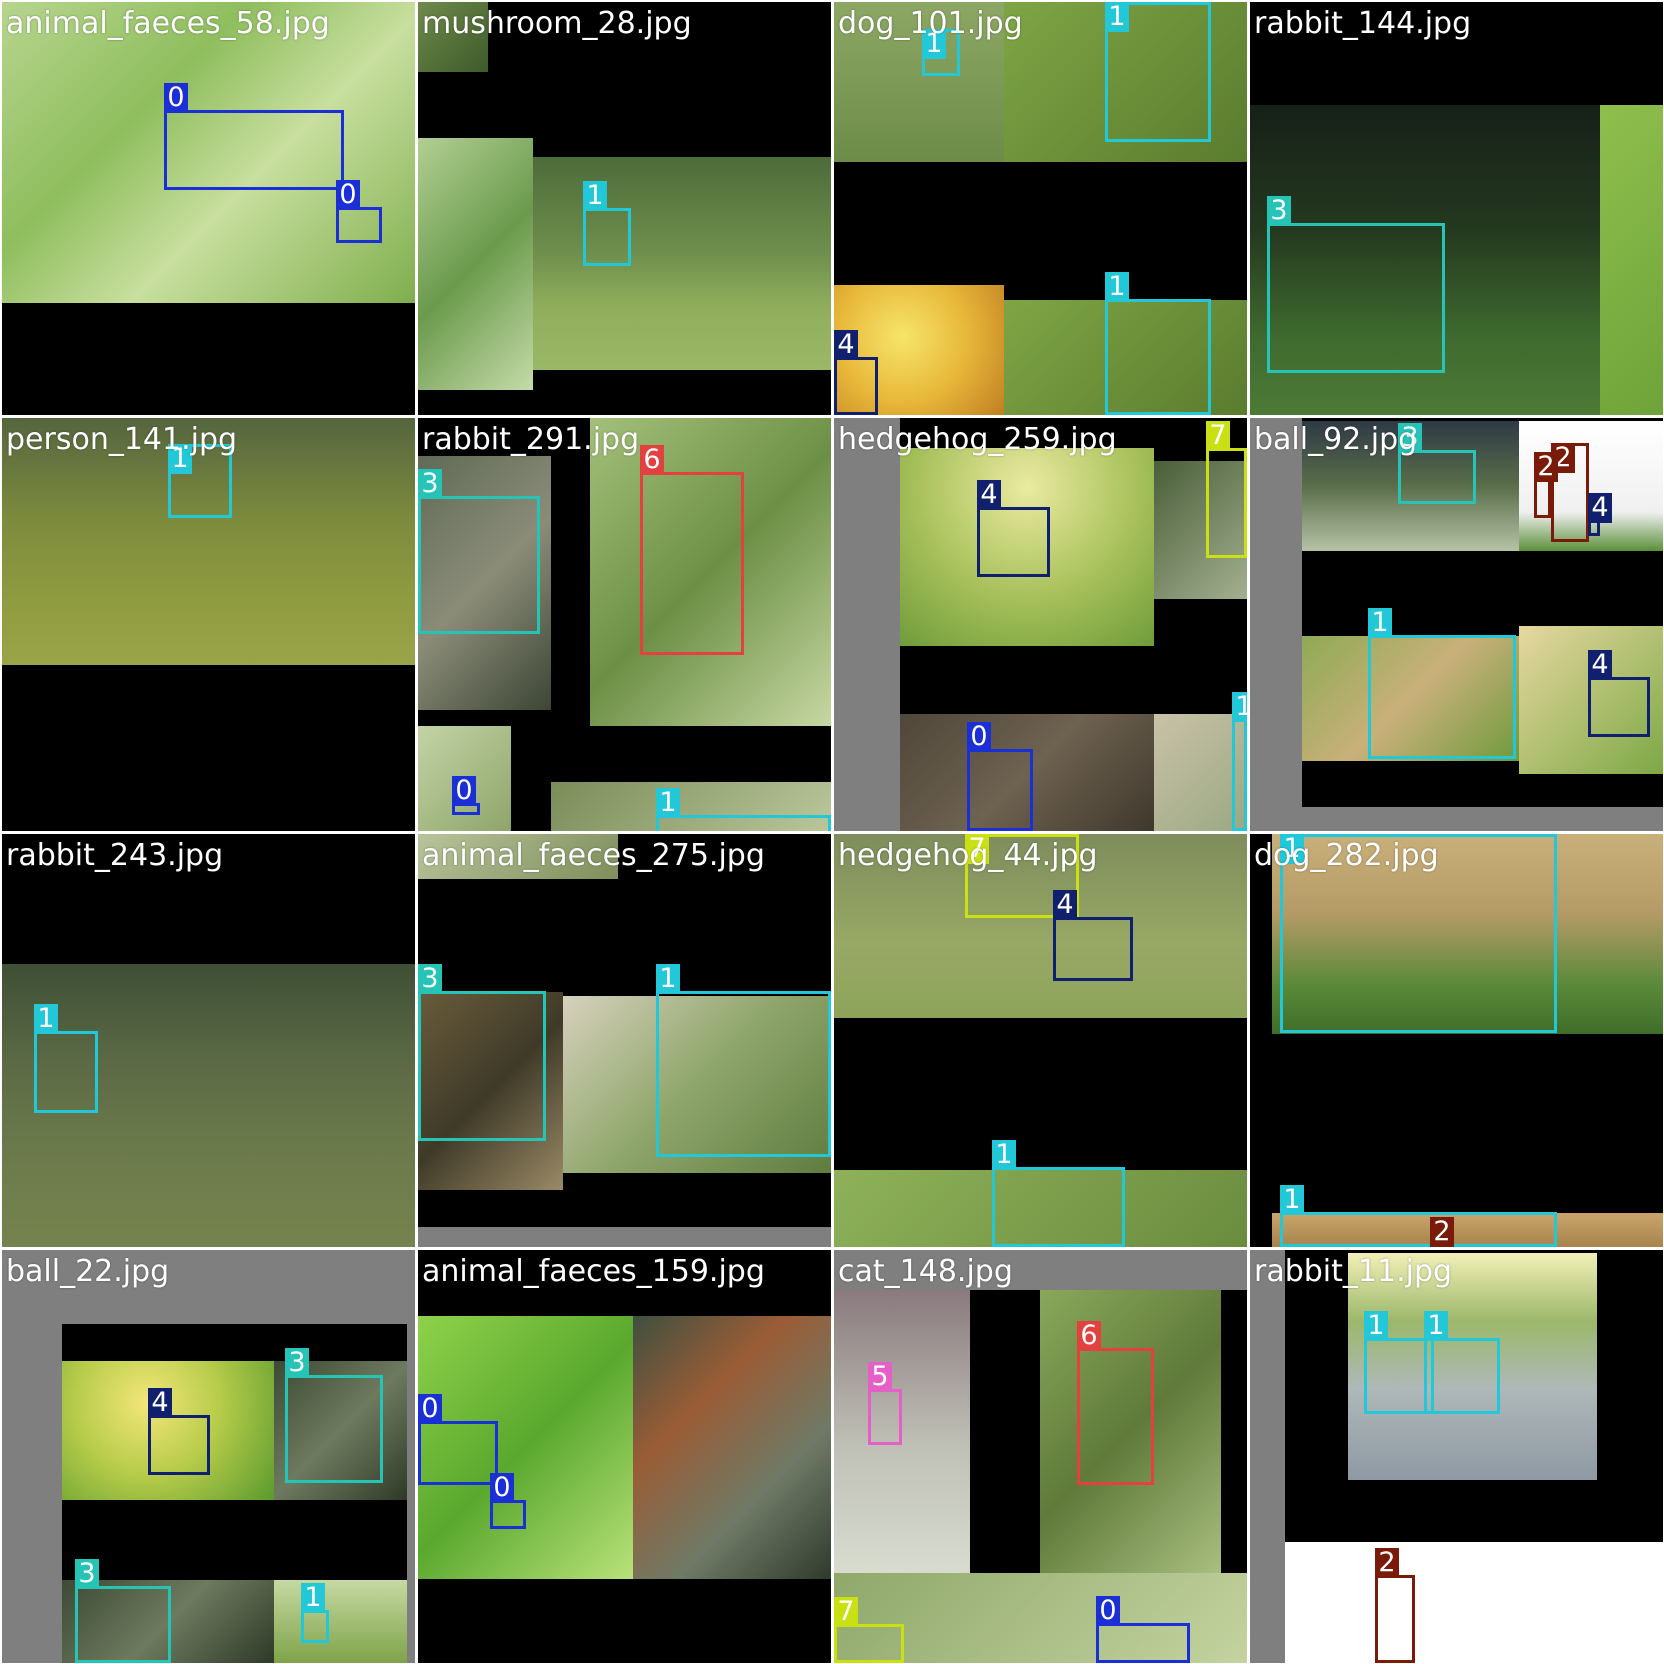  Describe the element at coordinates (115, 855) in the screenshot. I see `image-filename-label: rabbit_243.jpg` at that location.